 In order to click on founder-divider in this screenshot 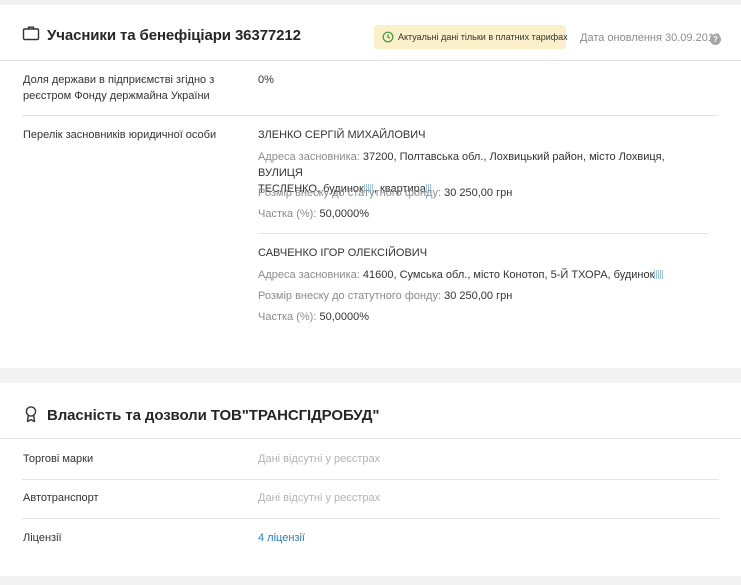, I will do `click(483, 233)`.